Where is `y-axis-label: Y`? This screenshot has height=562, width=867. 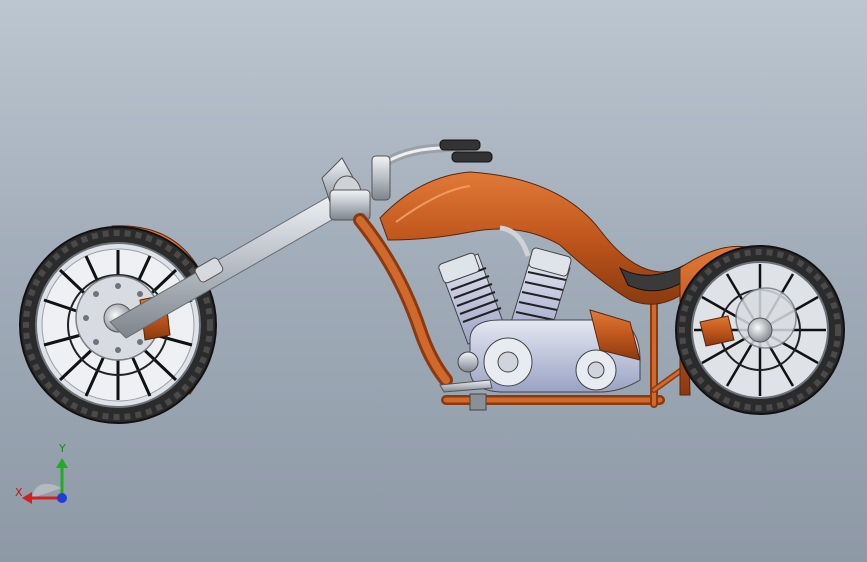 y-axis-label: Y is located at coordinates (62, 448).